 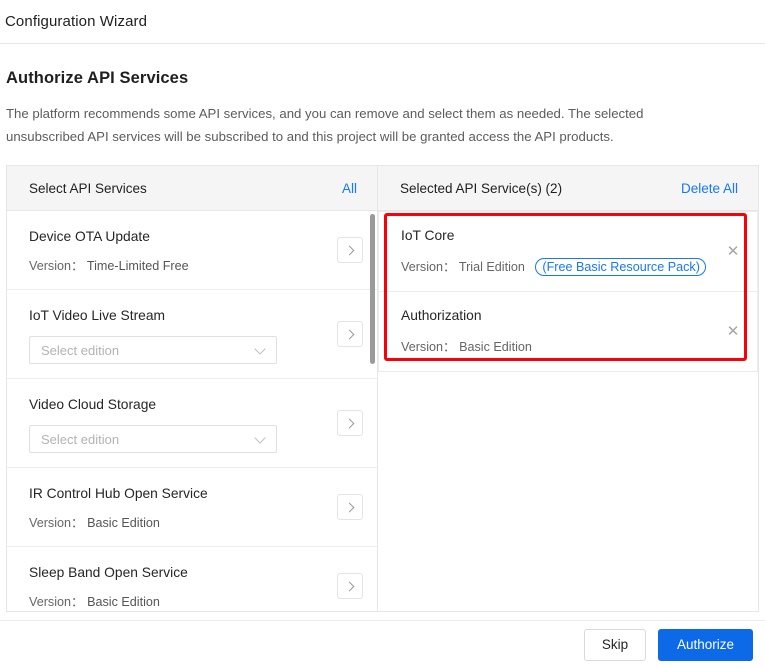 I want to click on version-value: Time-Limited Free, so click(x=137, y=266).